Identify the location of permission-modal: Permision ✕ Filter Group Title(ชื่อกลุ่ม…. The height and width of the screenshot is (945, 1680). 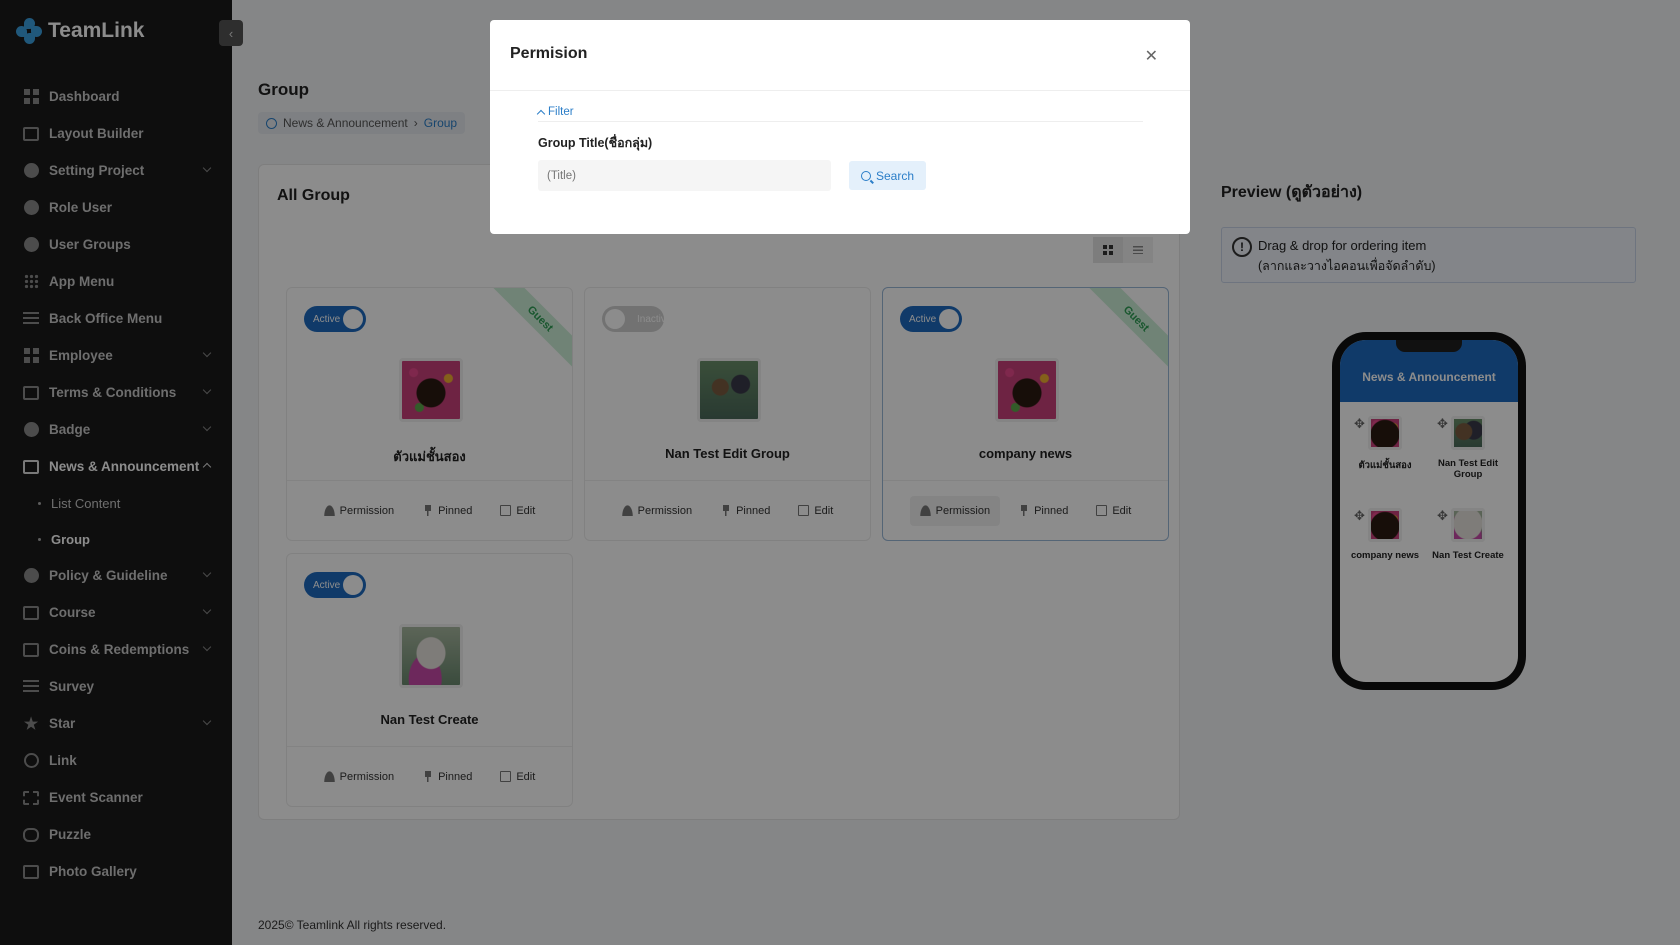
(840, 127).